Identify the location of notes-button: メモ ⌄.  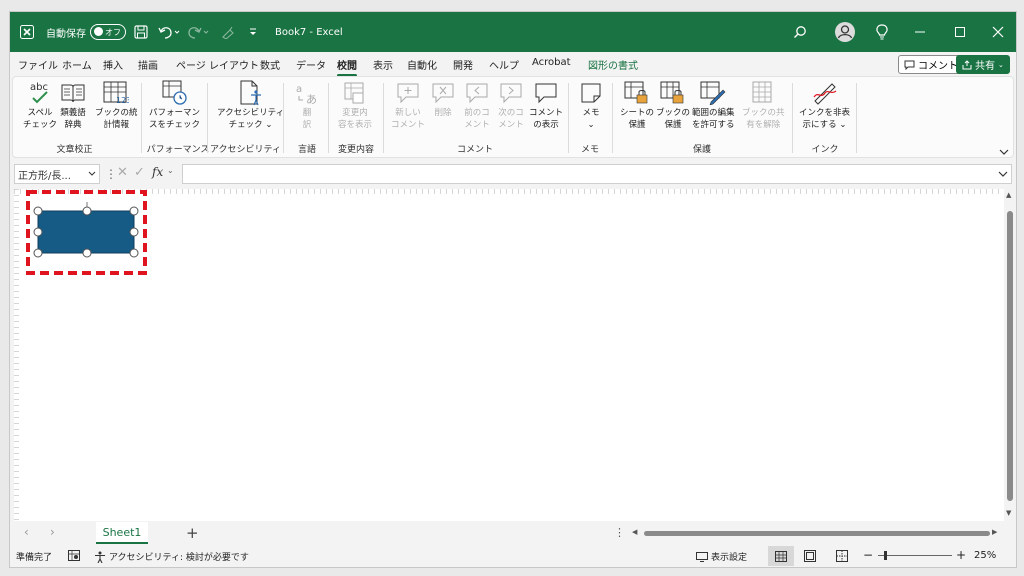
(591, 105).